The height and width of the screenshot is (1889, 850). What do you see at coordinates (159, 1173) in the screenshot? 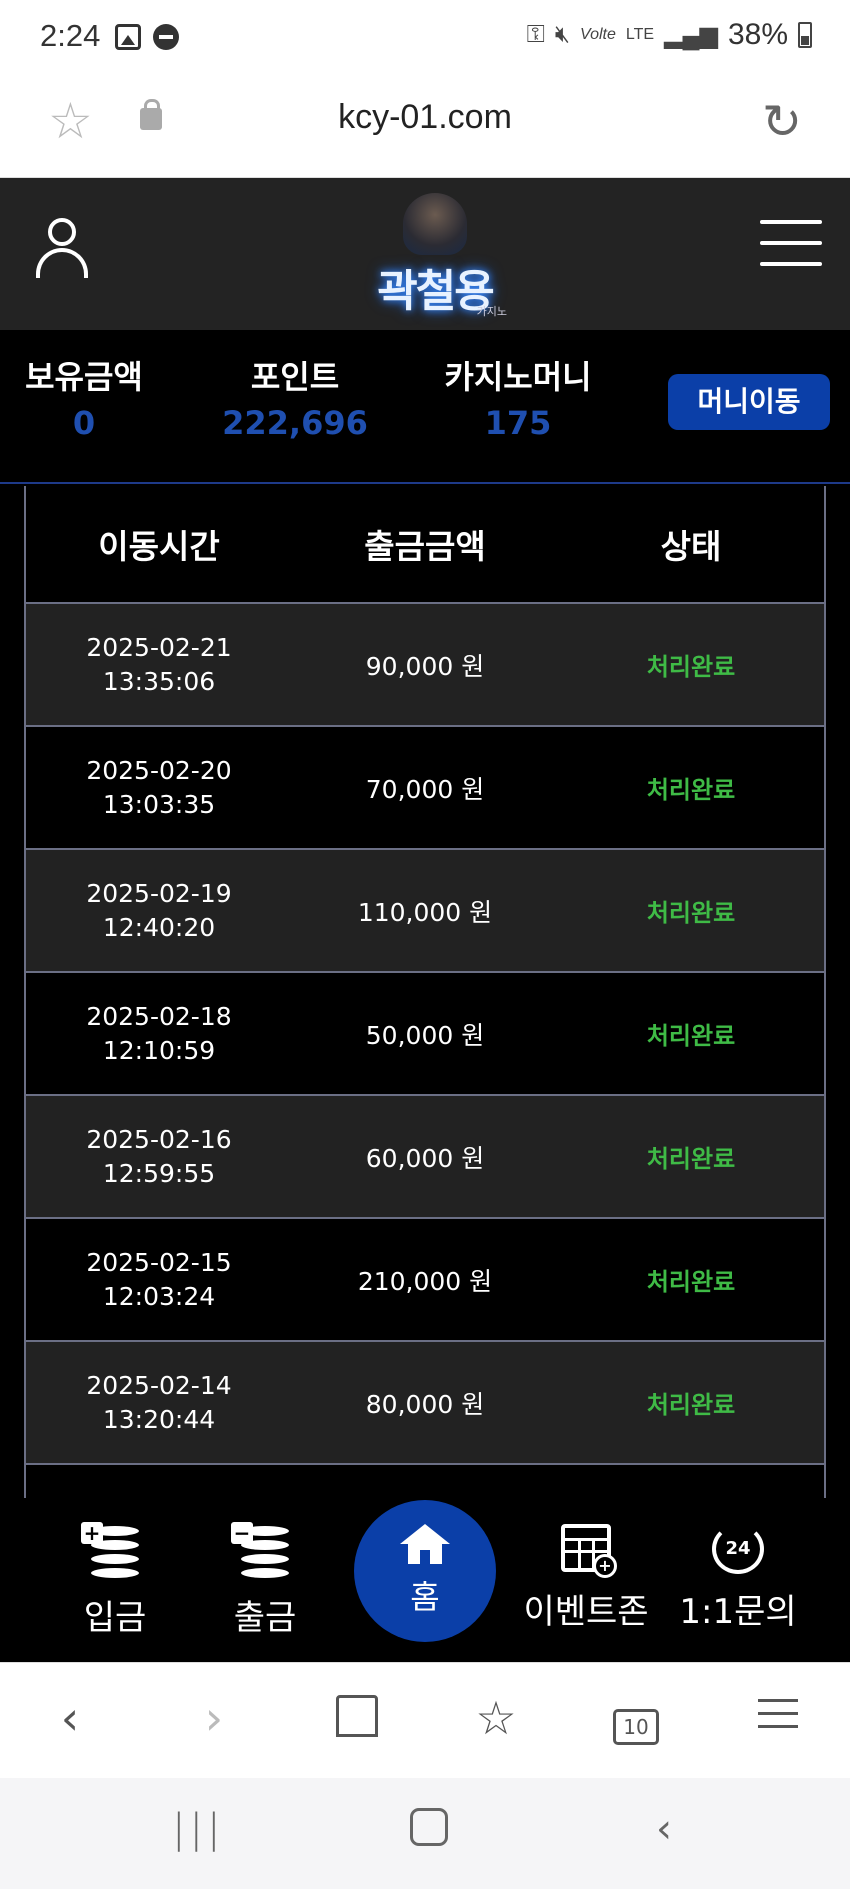
I see `row-clock: 12:59:55` at bounding box center [159, 1173].